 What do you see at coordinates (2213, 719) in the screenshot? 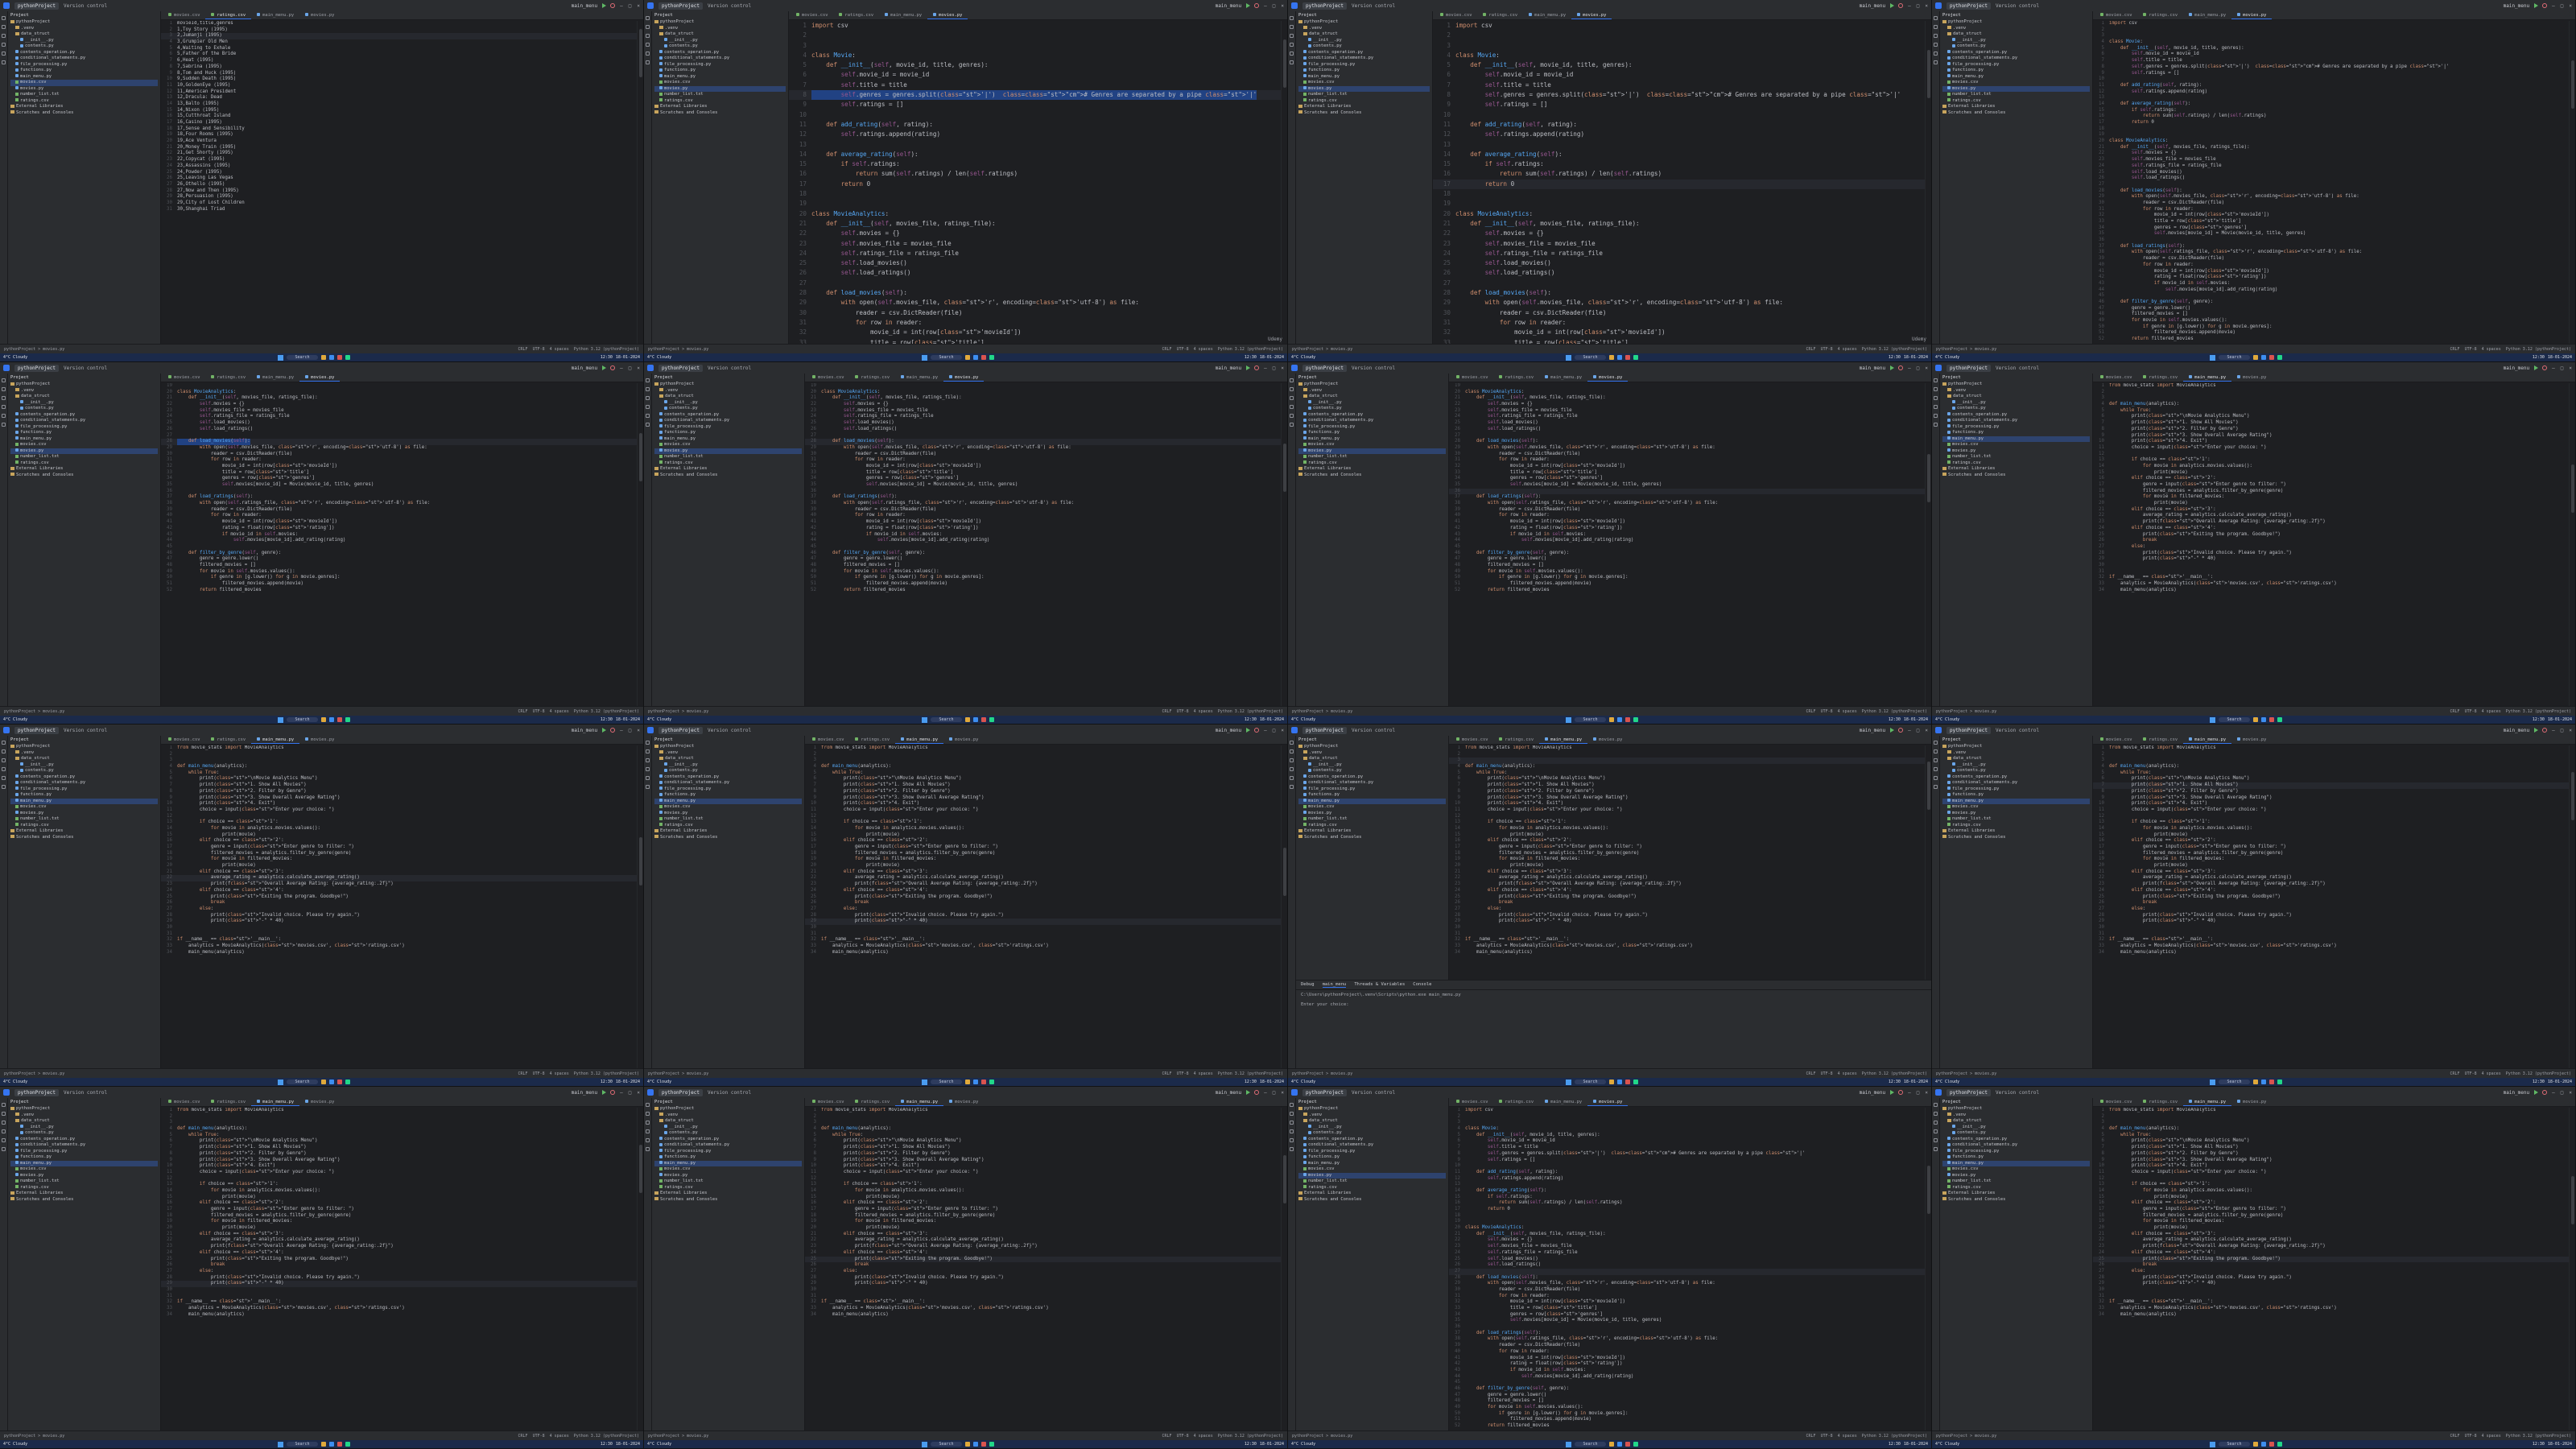
I see `start-button-icon` at bounding box center [2213, 719].